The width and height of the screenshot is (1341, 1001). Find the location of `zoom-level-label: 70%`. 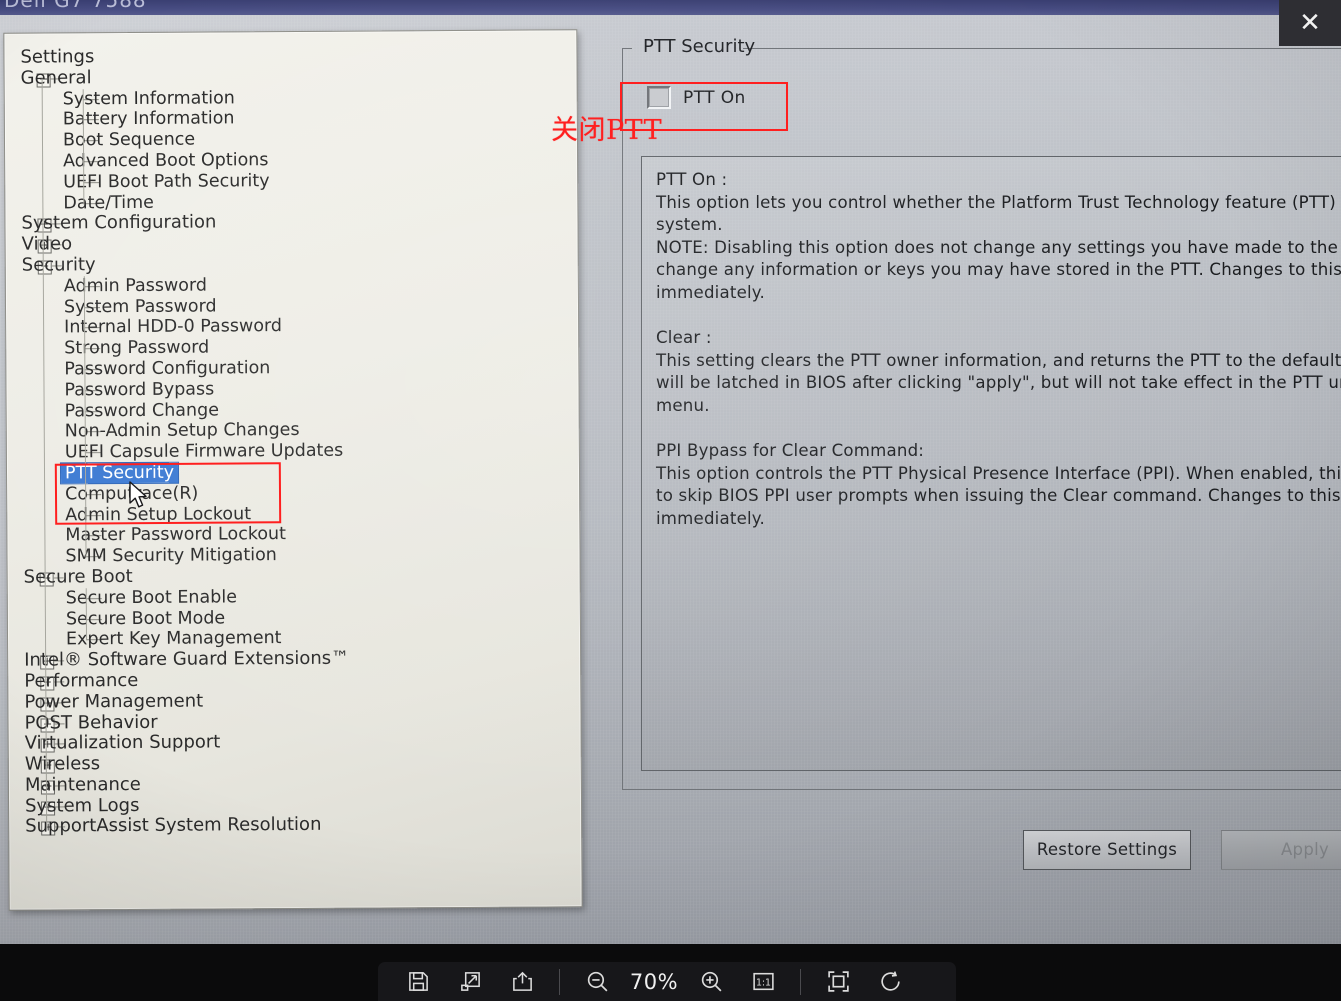

zoom-level-label: 70% is located at coordinates (654, 981).